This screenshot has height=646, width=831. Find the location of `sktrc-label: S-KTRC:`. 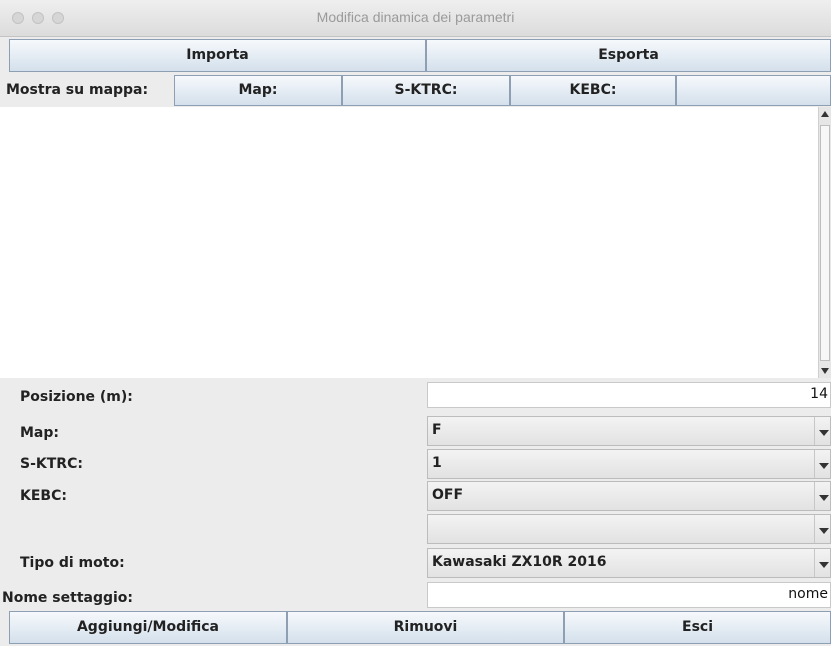

sktrc-label: S-KTRC: is located at coordinates (51, 464).